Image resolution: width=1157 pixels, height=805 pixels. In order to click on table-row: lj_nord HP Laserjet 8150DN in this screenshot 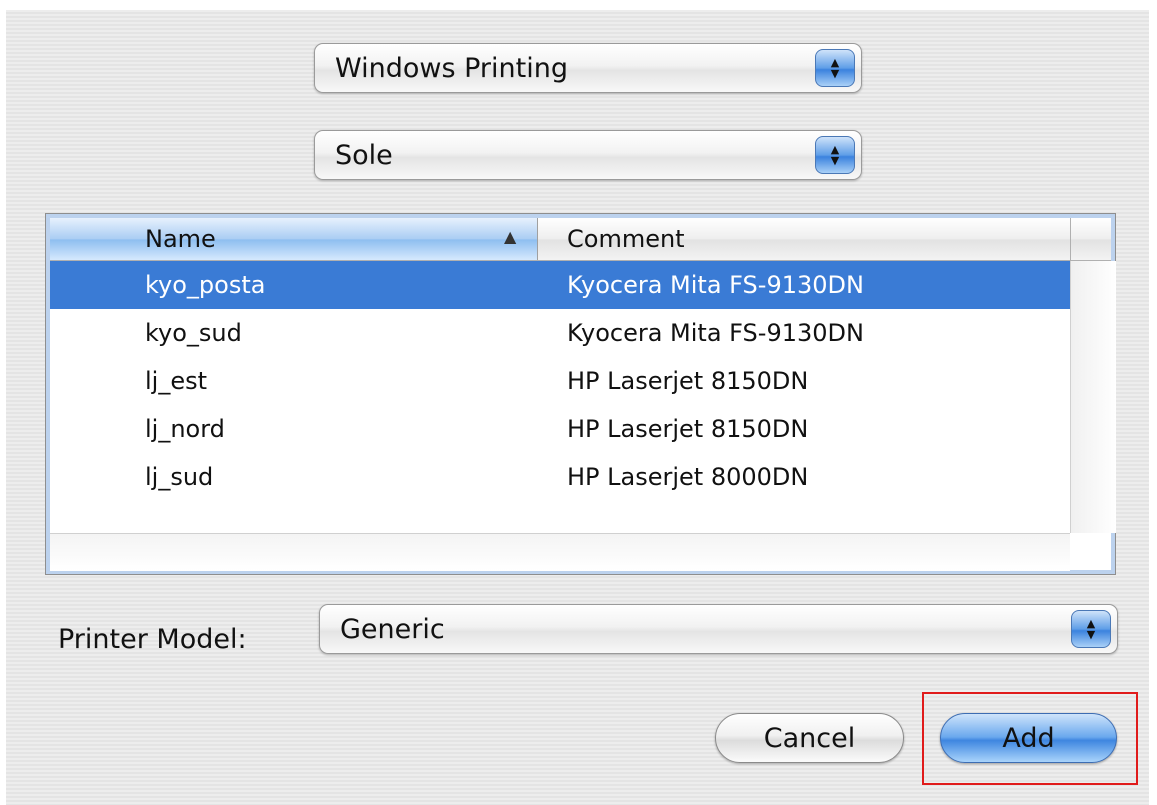, I will do `click(580, 429)`.